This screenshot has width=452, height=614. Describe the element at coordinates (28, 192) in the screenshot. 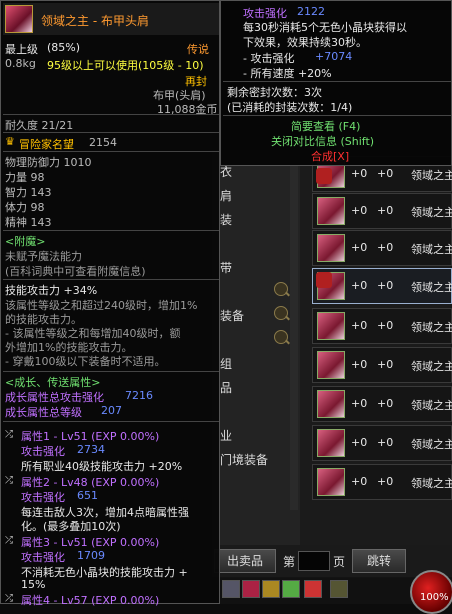

I see `stat-int: 智力 143` at that location.